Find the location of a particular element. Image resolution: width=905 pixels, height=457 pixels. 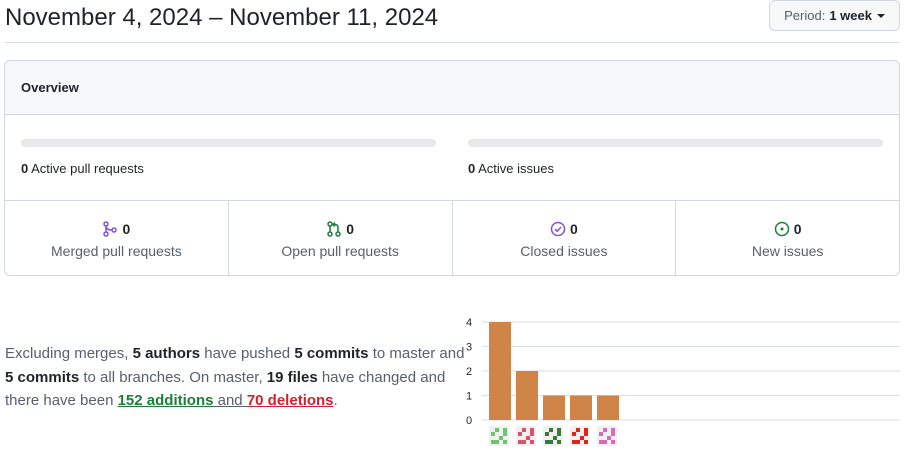

open-pr-label: Open pull requests is located at coordinates (340, 251).